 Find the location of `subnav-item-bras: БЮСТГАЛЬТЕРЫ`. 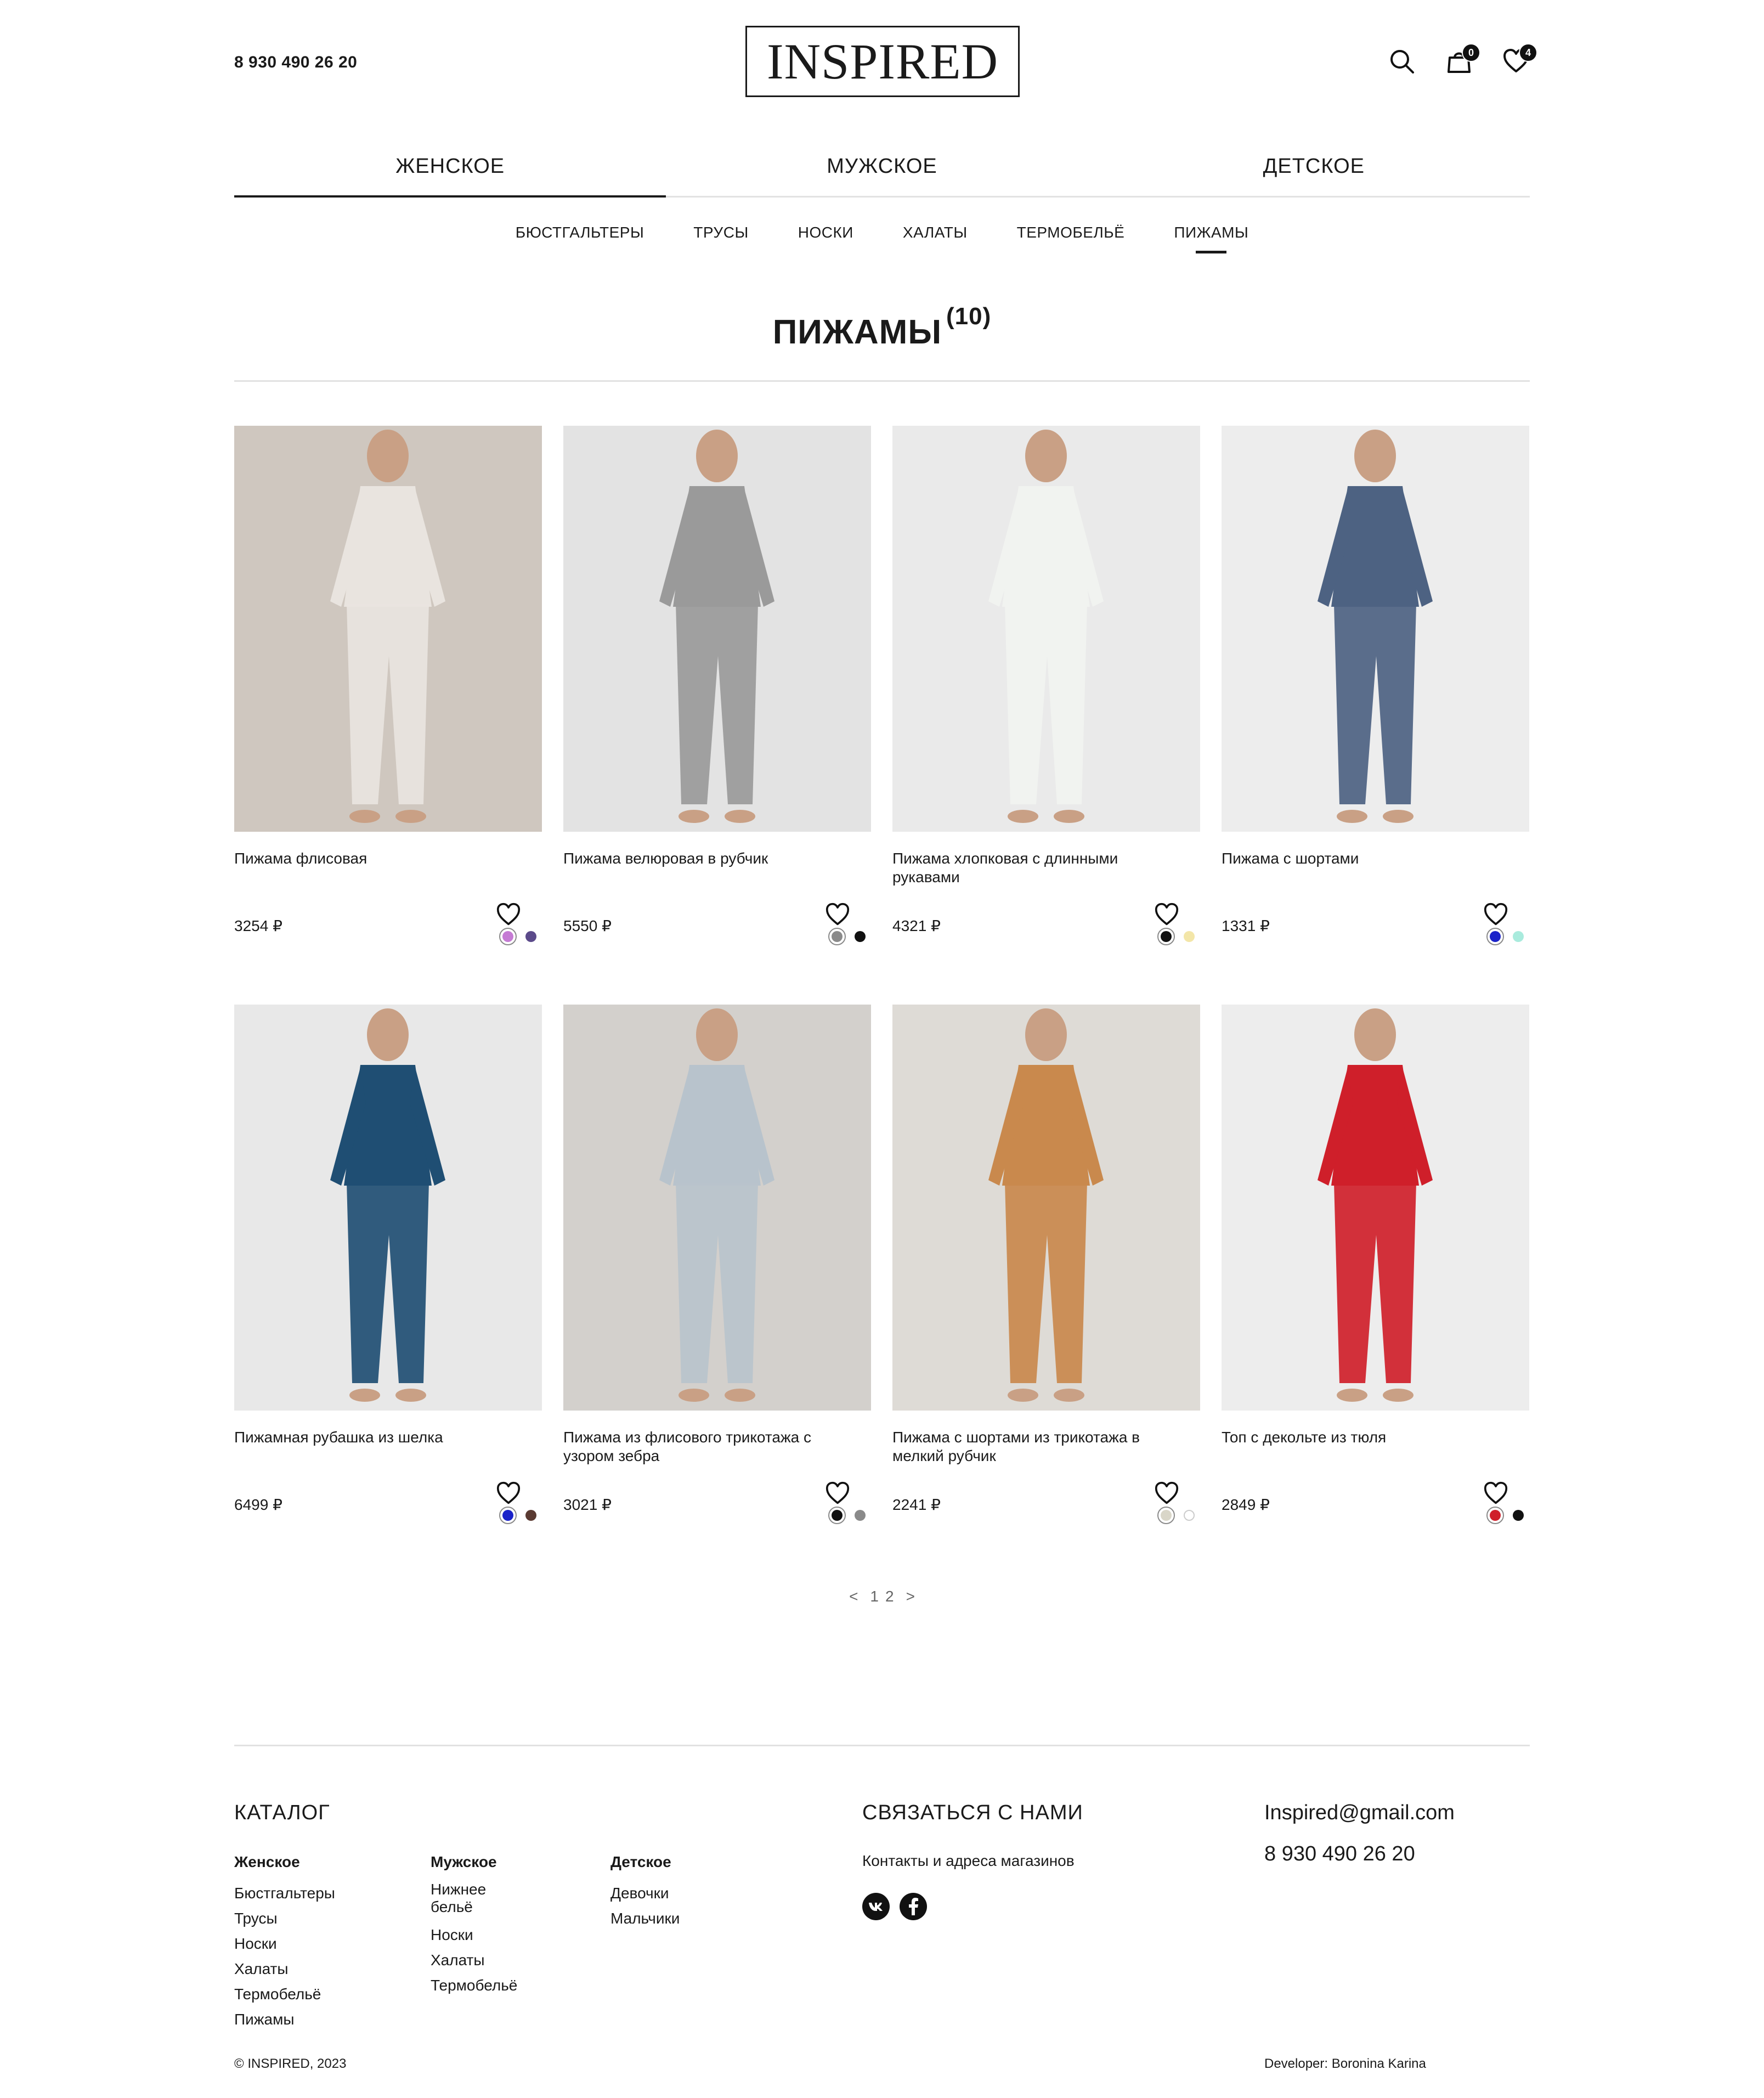

subnav-item-bras: БЮСТГАЛЬТЕРЫ is located at coordinates (580, 238).